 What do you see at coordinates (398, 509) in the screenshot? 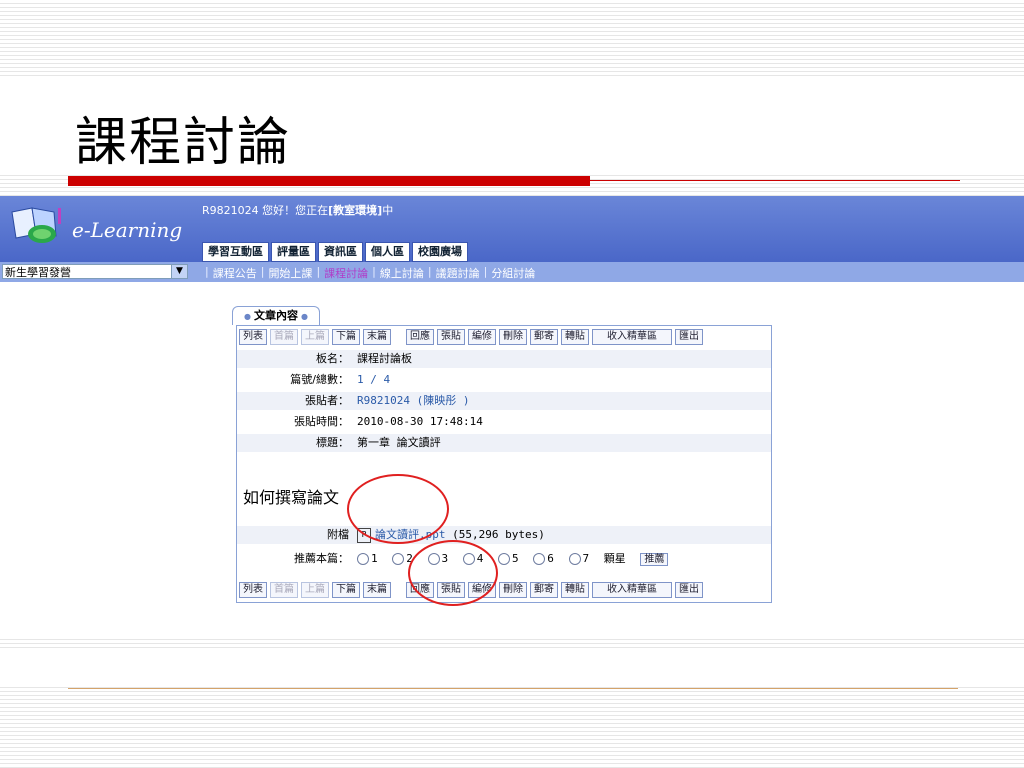
I see `highlight-circle-attachment` at bounding box center [398, 509].